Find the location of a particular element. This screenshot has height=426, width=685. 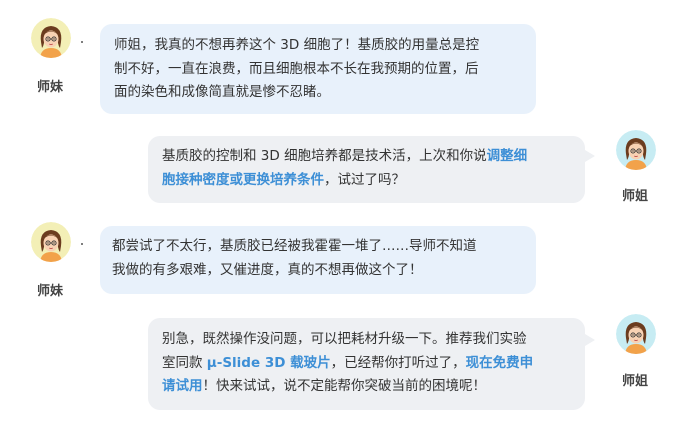

message-text: 我做的有多艰难，又催进度，真的不想再做这个了！ is located at coordinates (267, 269).